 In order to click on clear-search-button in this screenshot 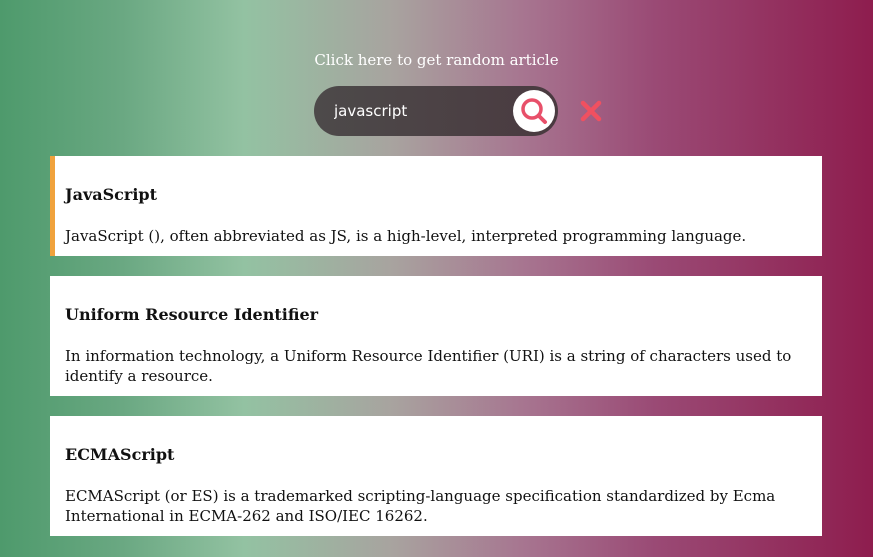, I will do `click(591, 111)`.